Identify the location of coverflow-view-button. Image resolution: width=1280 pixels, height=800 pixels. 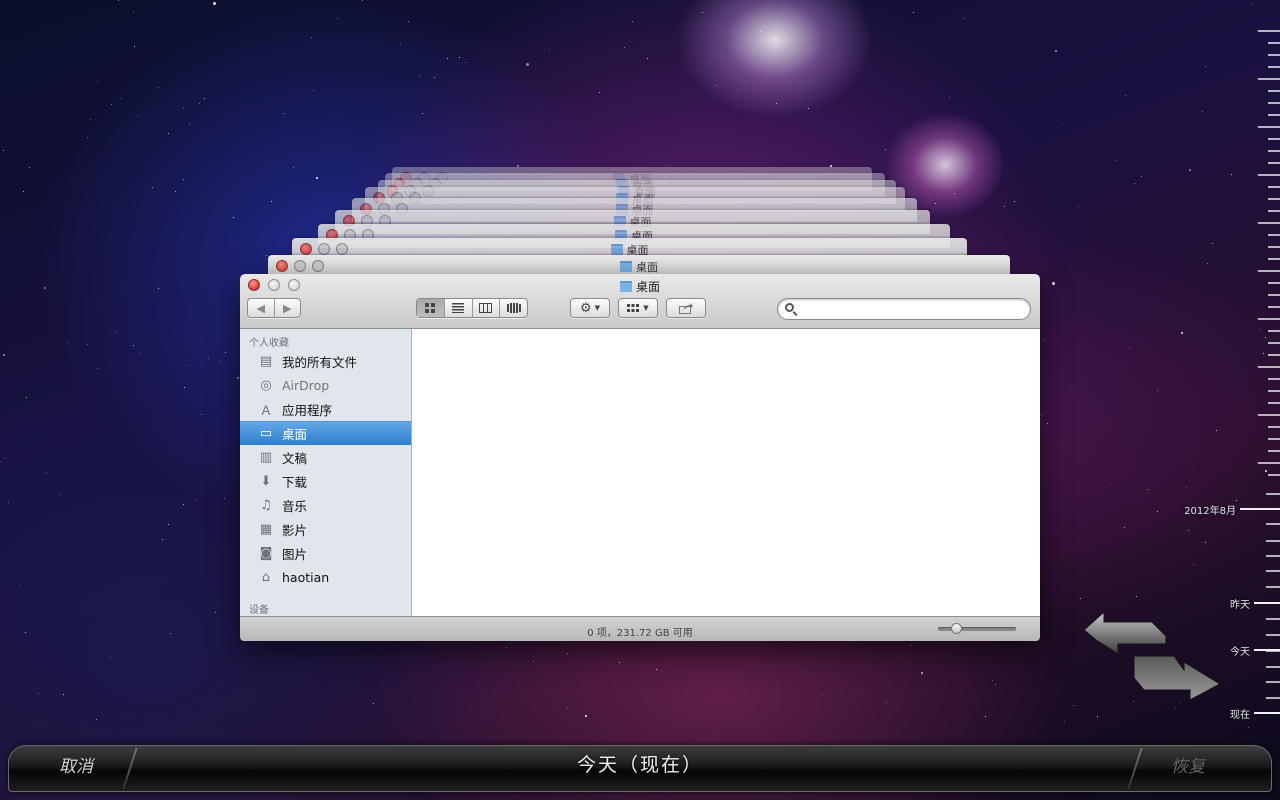
(513, 308).